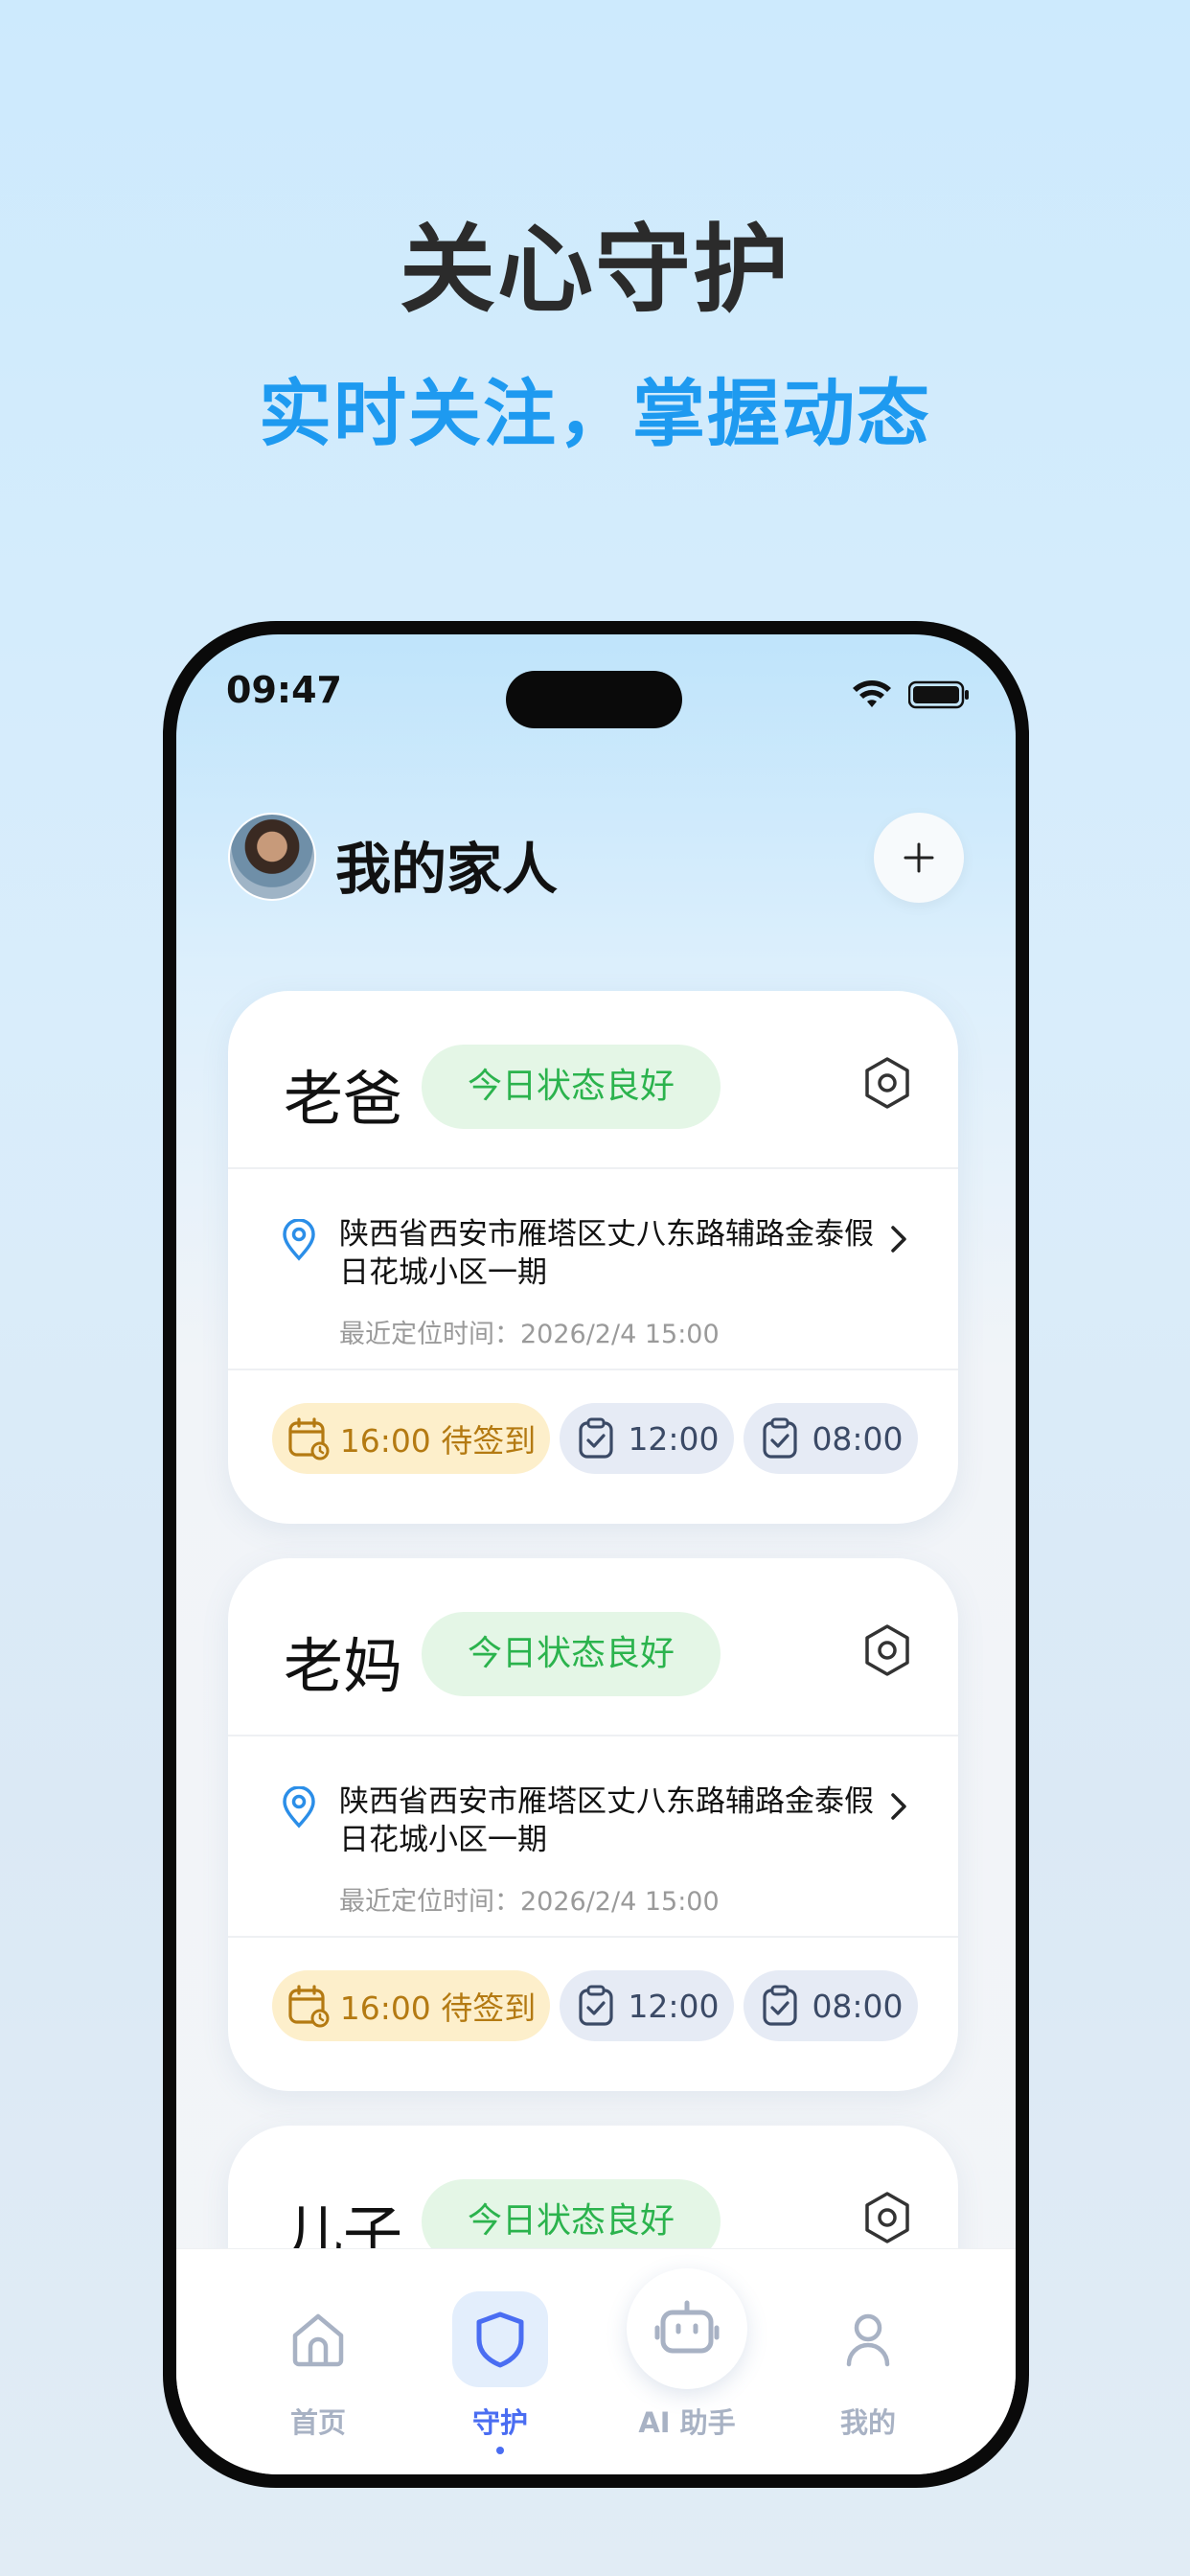 This screenshot has height=2576, width=1190. What do you see at coordinates (318, 2422) in the screenshot?
I see `tab-home-label: 首页` at bounding box center [318, 2422].